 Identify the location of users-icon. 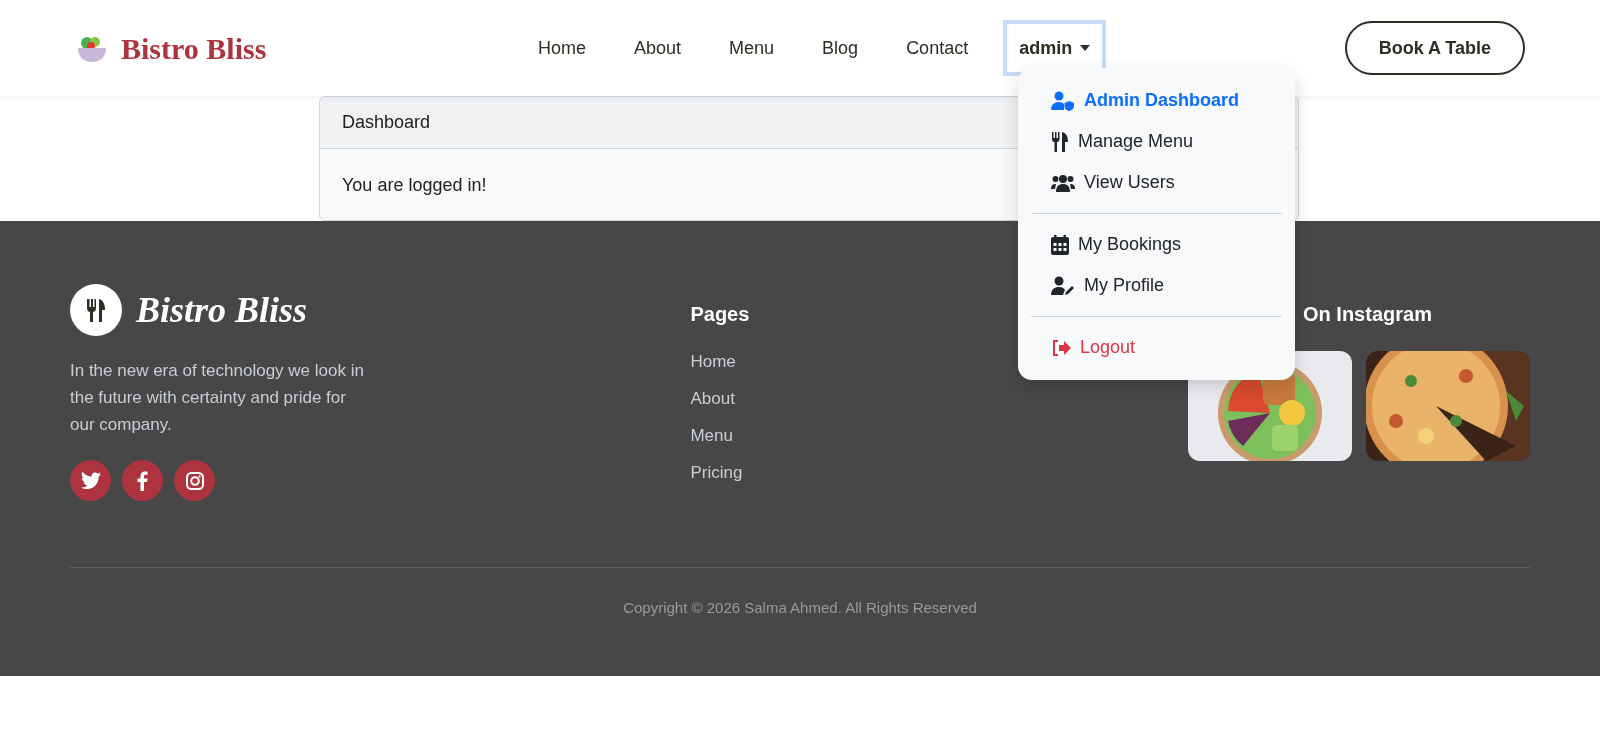
(1063, 182).